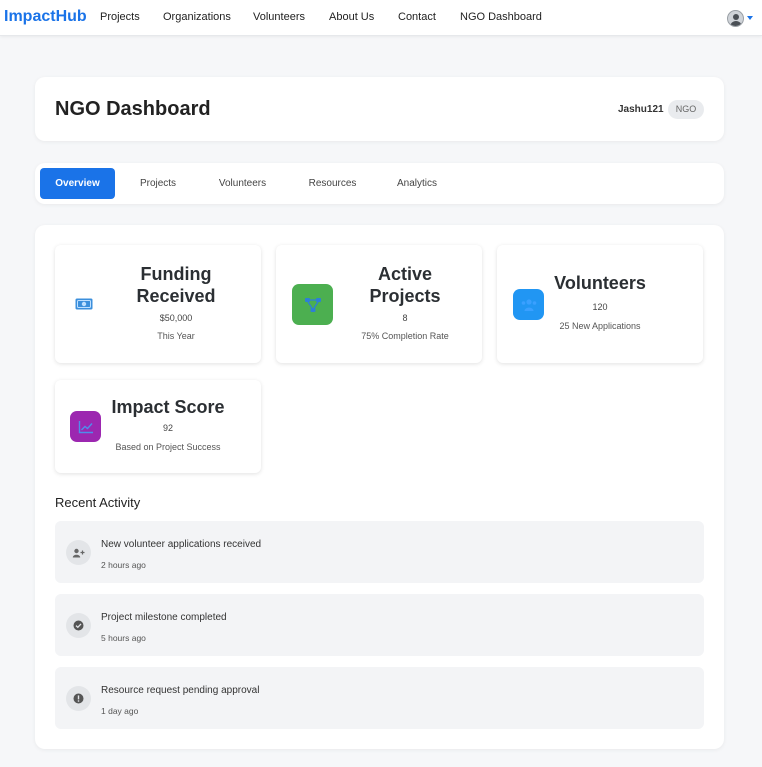 The width and height of the screenshot is (762, 767). What do you see at coordinates (417, 17) in the screenshot?
I see `nav-link-contact: Contact` at bounding box center [417, 17].